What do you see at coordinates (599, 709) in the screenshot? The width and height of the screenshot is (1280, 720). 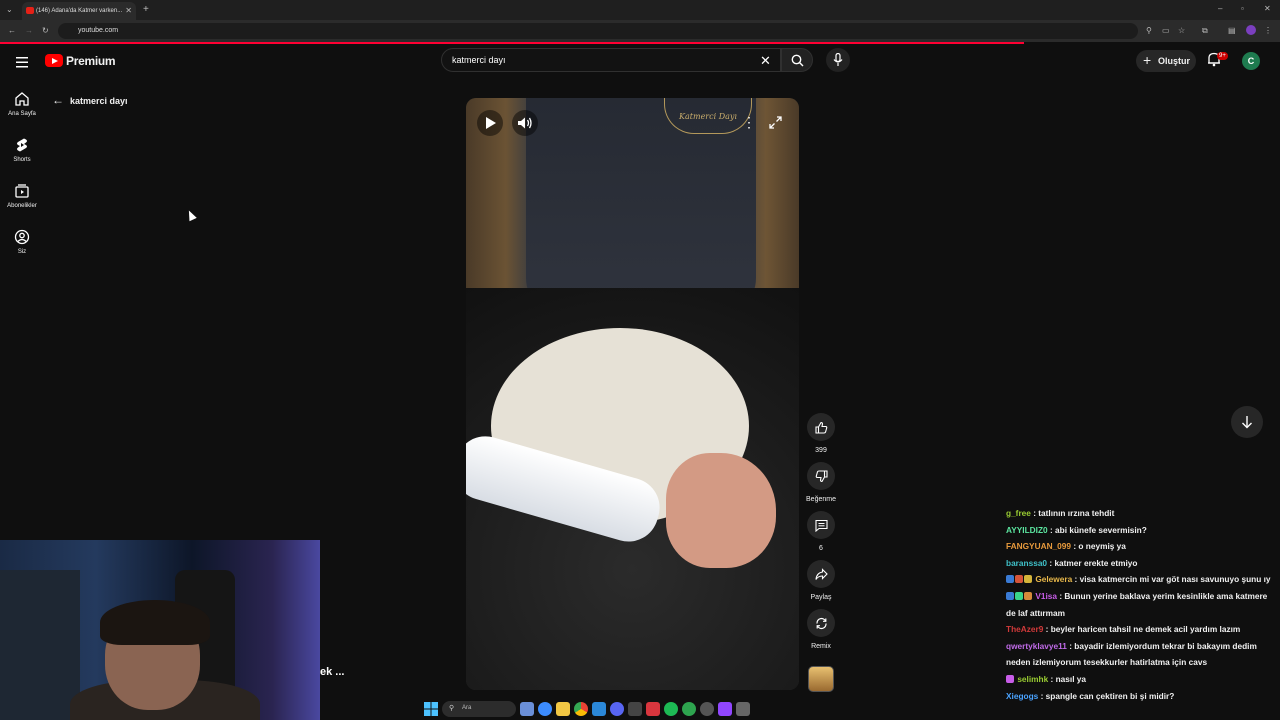 I see `store-icon` at bounding box center [599, 709].